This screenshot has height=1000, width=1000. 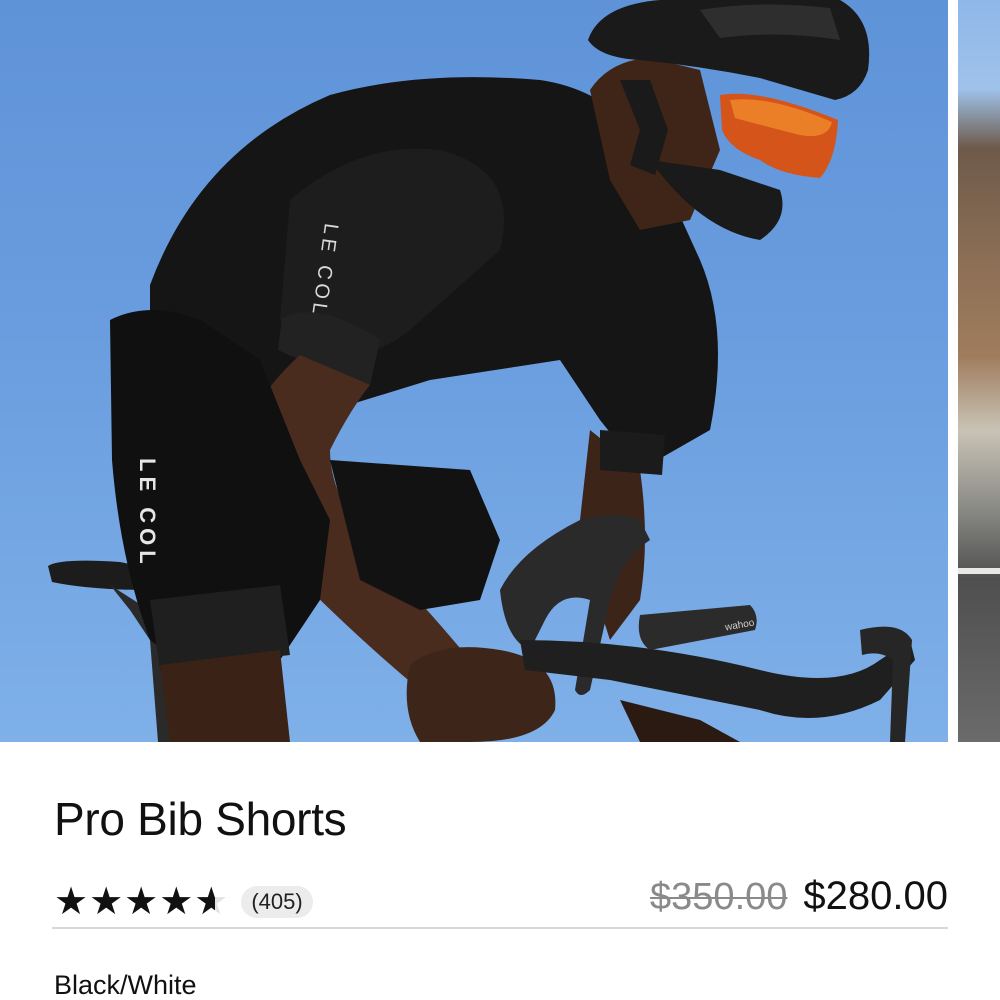 What do you see at coordinates (719, 897) in the screenshot?
I see `original-price: $350.00` at bounding box center [719, 897].